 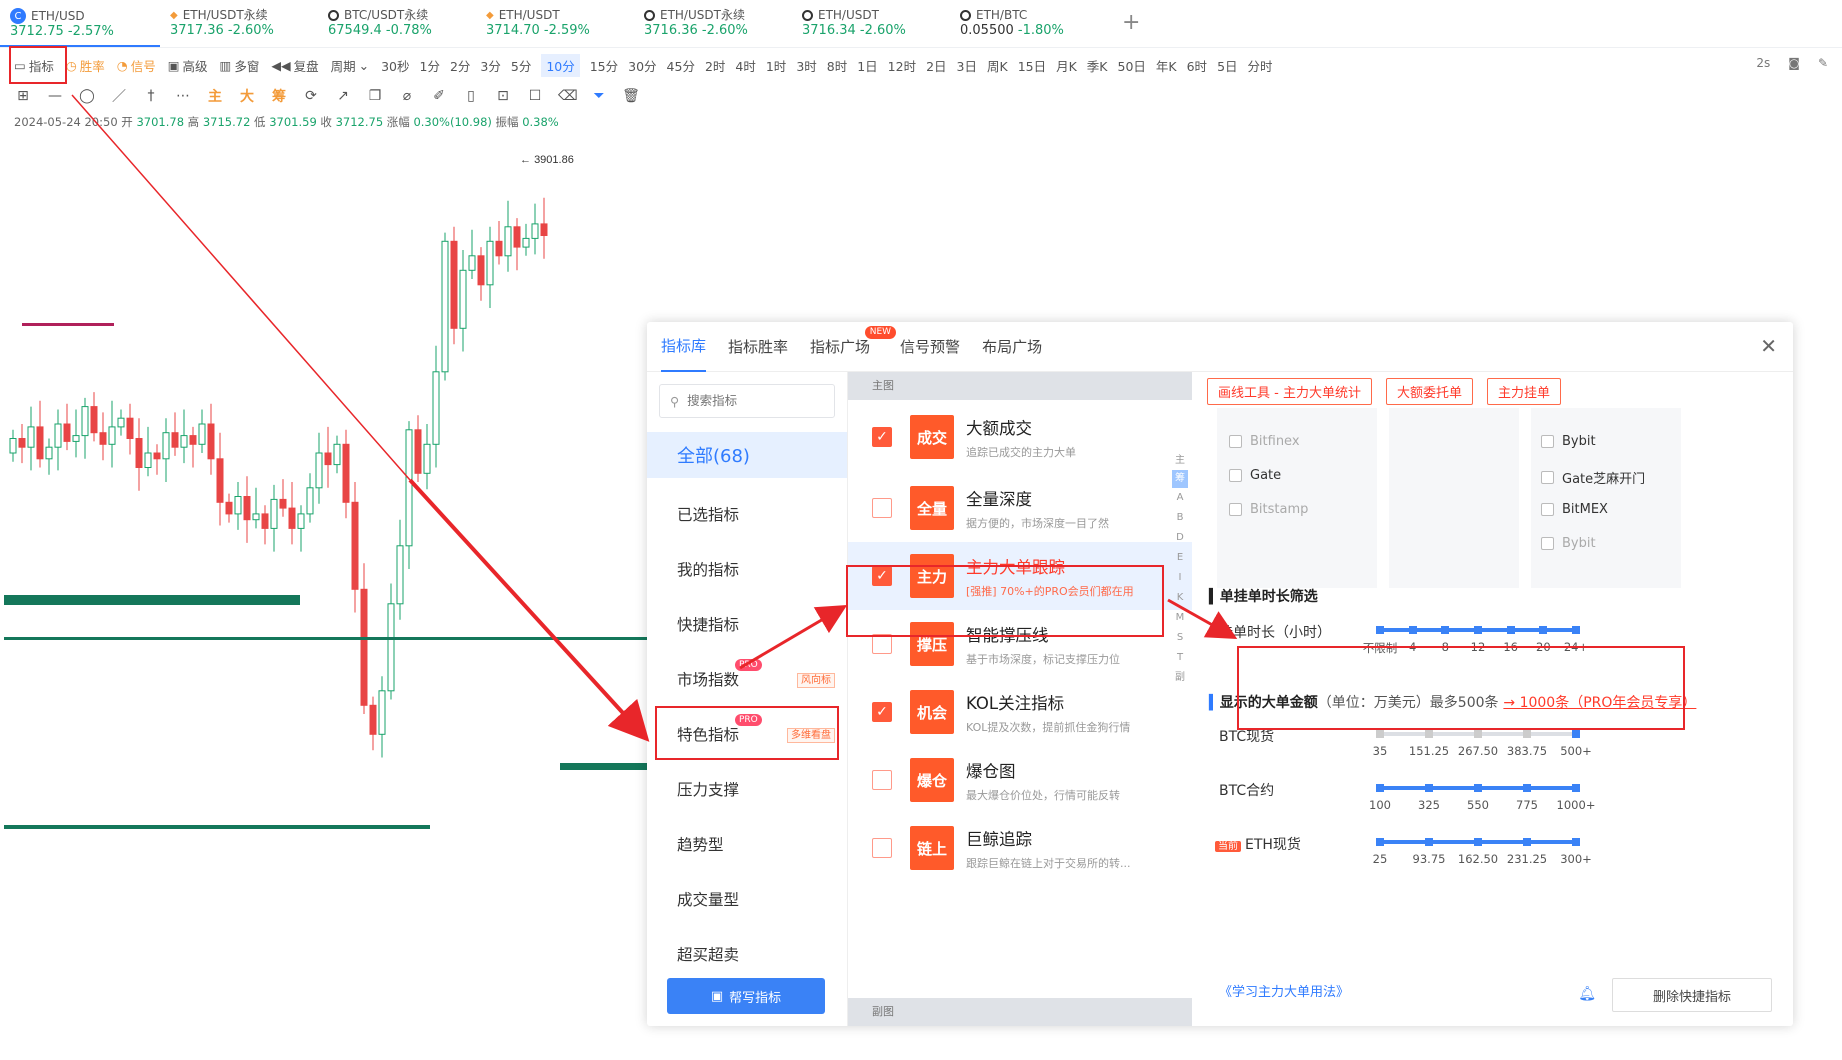 I want to click on period-item: 分时, so click(x=1260, y=65).